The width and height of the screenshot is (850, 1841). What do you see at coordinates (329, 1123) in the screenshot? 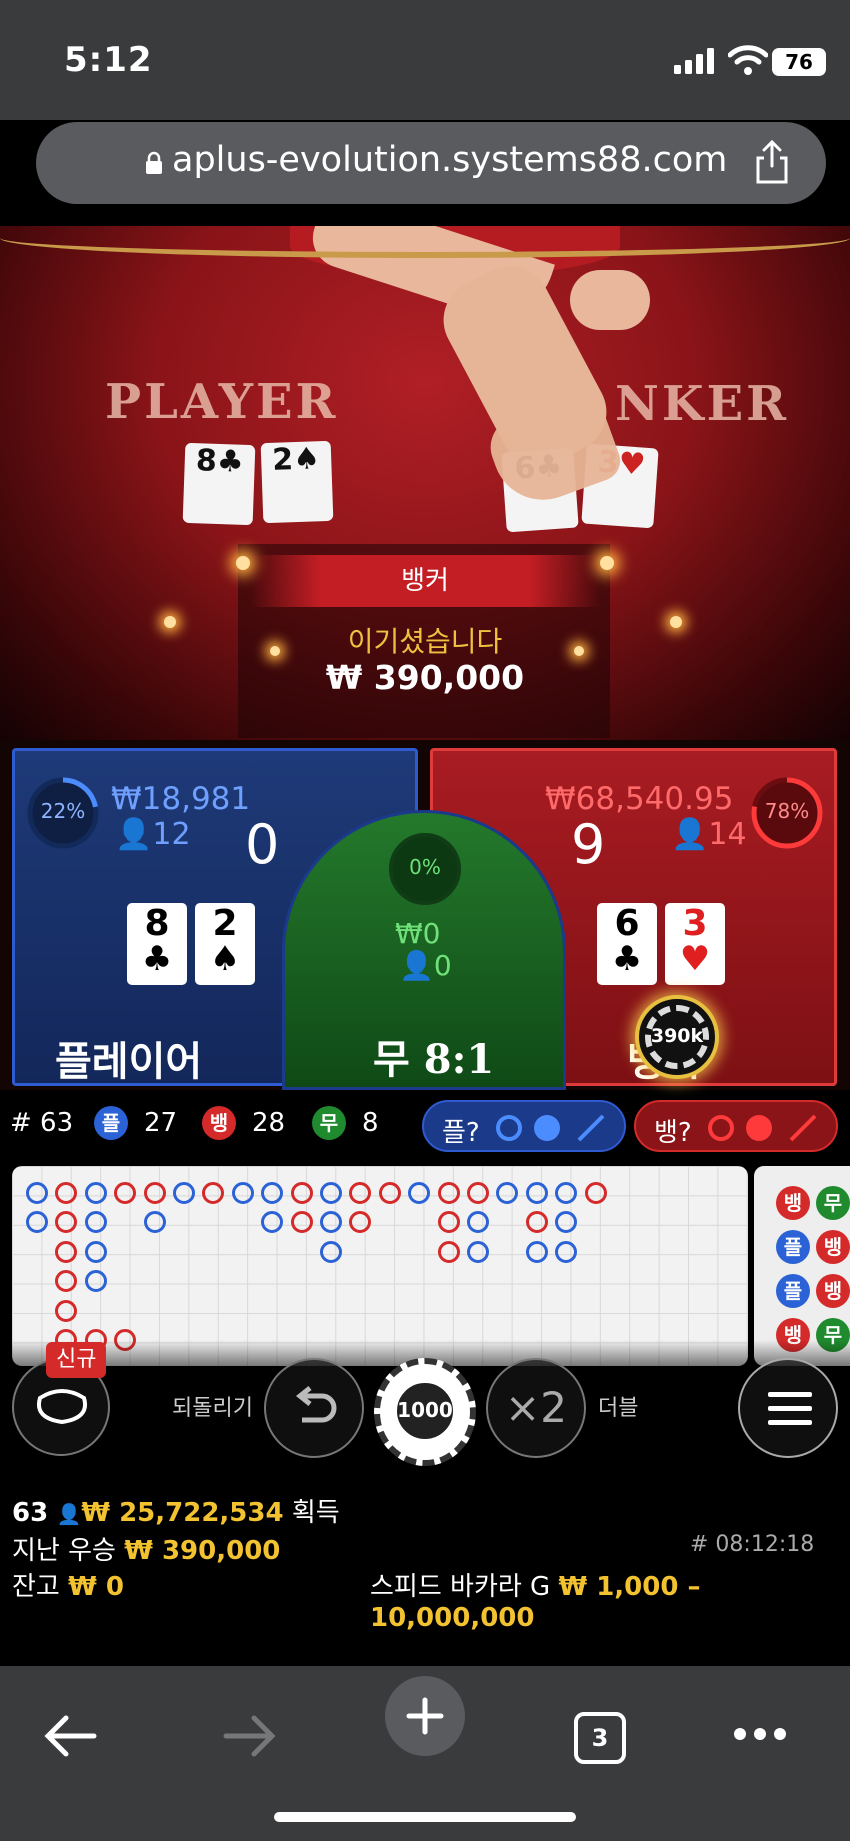
I see `tie-count-badge: 무` at bounding box center [329, 1123].